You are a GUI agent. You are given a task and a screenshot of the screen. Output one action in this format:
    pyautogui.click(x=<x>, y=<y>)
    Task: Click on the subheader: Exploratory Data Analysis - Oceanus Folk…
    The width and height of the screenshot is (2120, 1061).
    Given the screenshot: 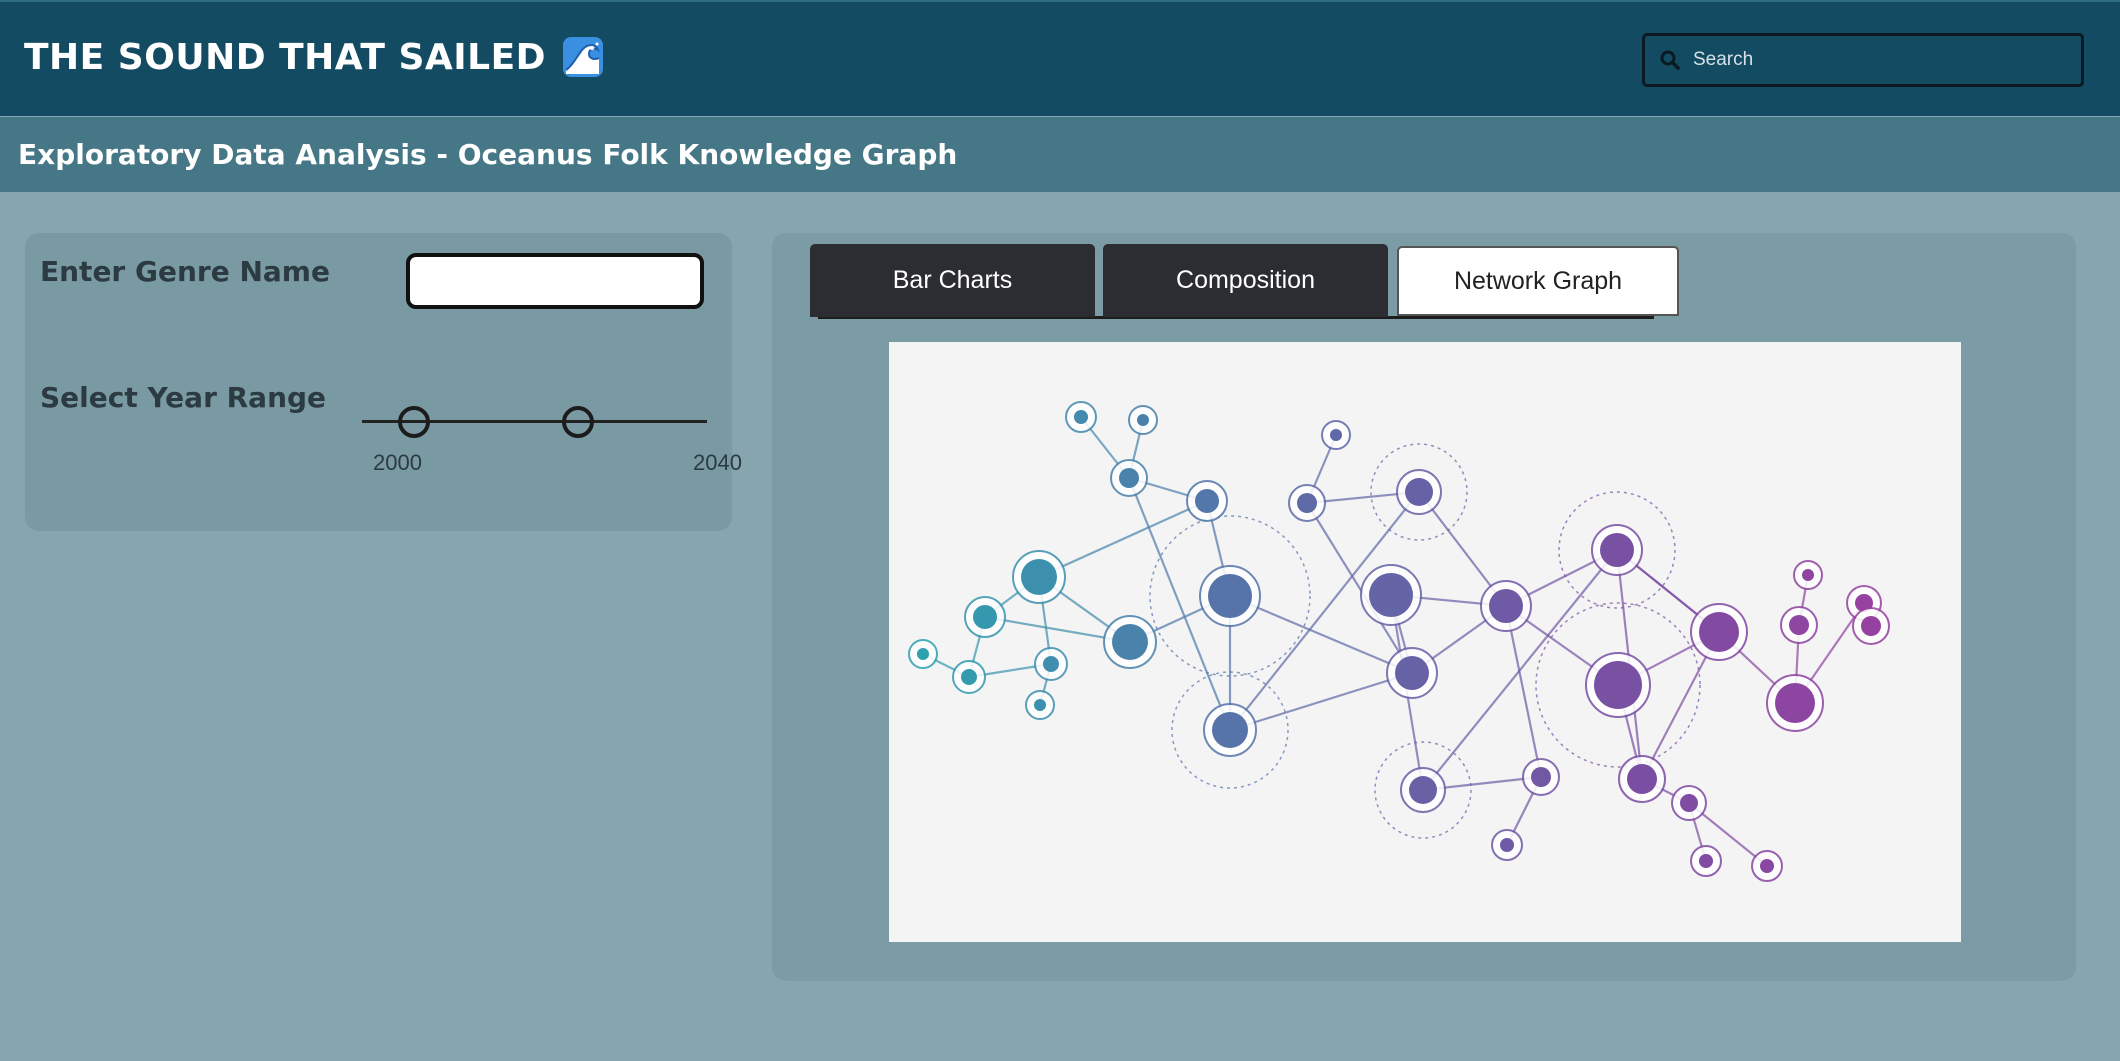 What is the action you would take?
    pyautogui.click(x=1060, y=154)
    